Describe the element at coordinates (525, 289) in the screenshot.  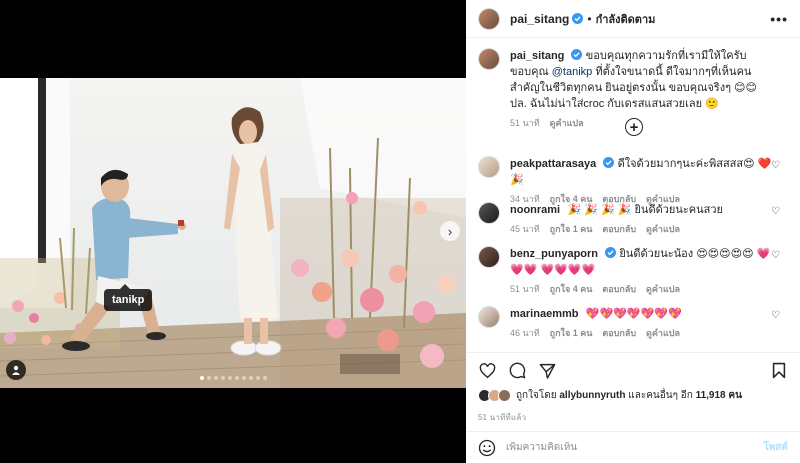
I see `comment-time: 51 นาที` at that location.